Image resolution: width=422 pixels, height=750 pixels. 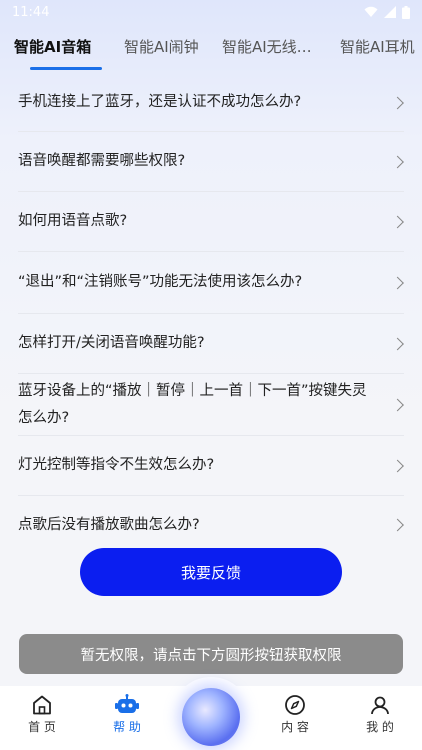 What do you see at coordinates (109, 524) in the screenshot?
I see `faq-question: 点歌后没有播放歌曲怎么办?` at bounding box center [109, 524].